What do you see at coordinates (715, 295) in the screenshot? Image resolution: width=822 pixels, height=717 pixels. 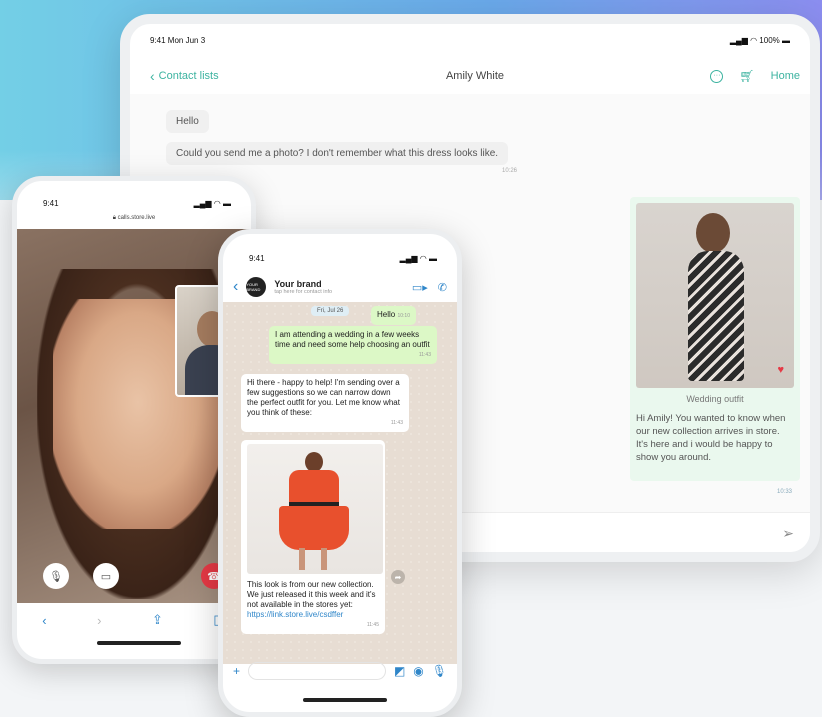 I see `dress-photo: ♥` at bounding box center [715, 295].